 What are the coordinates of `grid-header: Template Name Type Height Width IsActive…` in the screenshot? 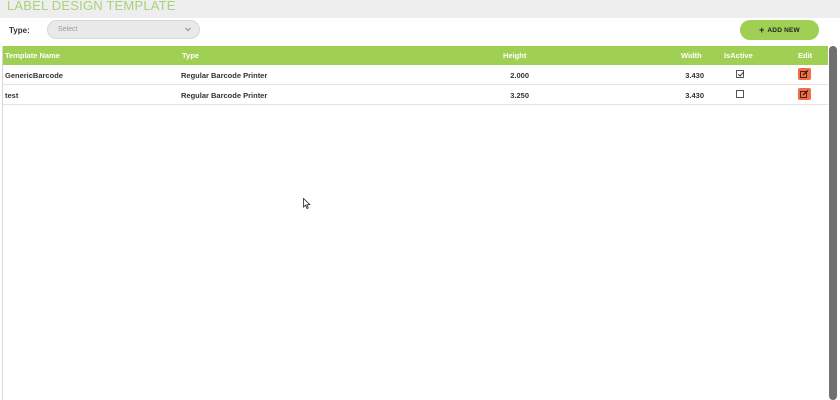 It's located at (416, 55).